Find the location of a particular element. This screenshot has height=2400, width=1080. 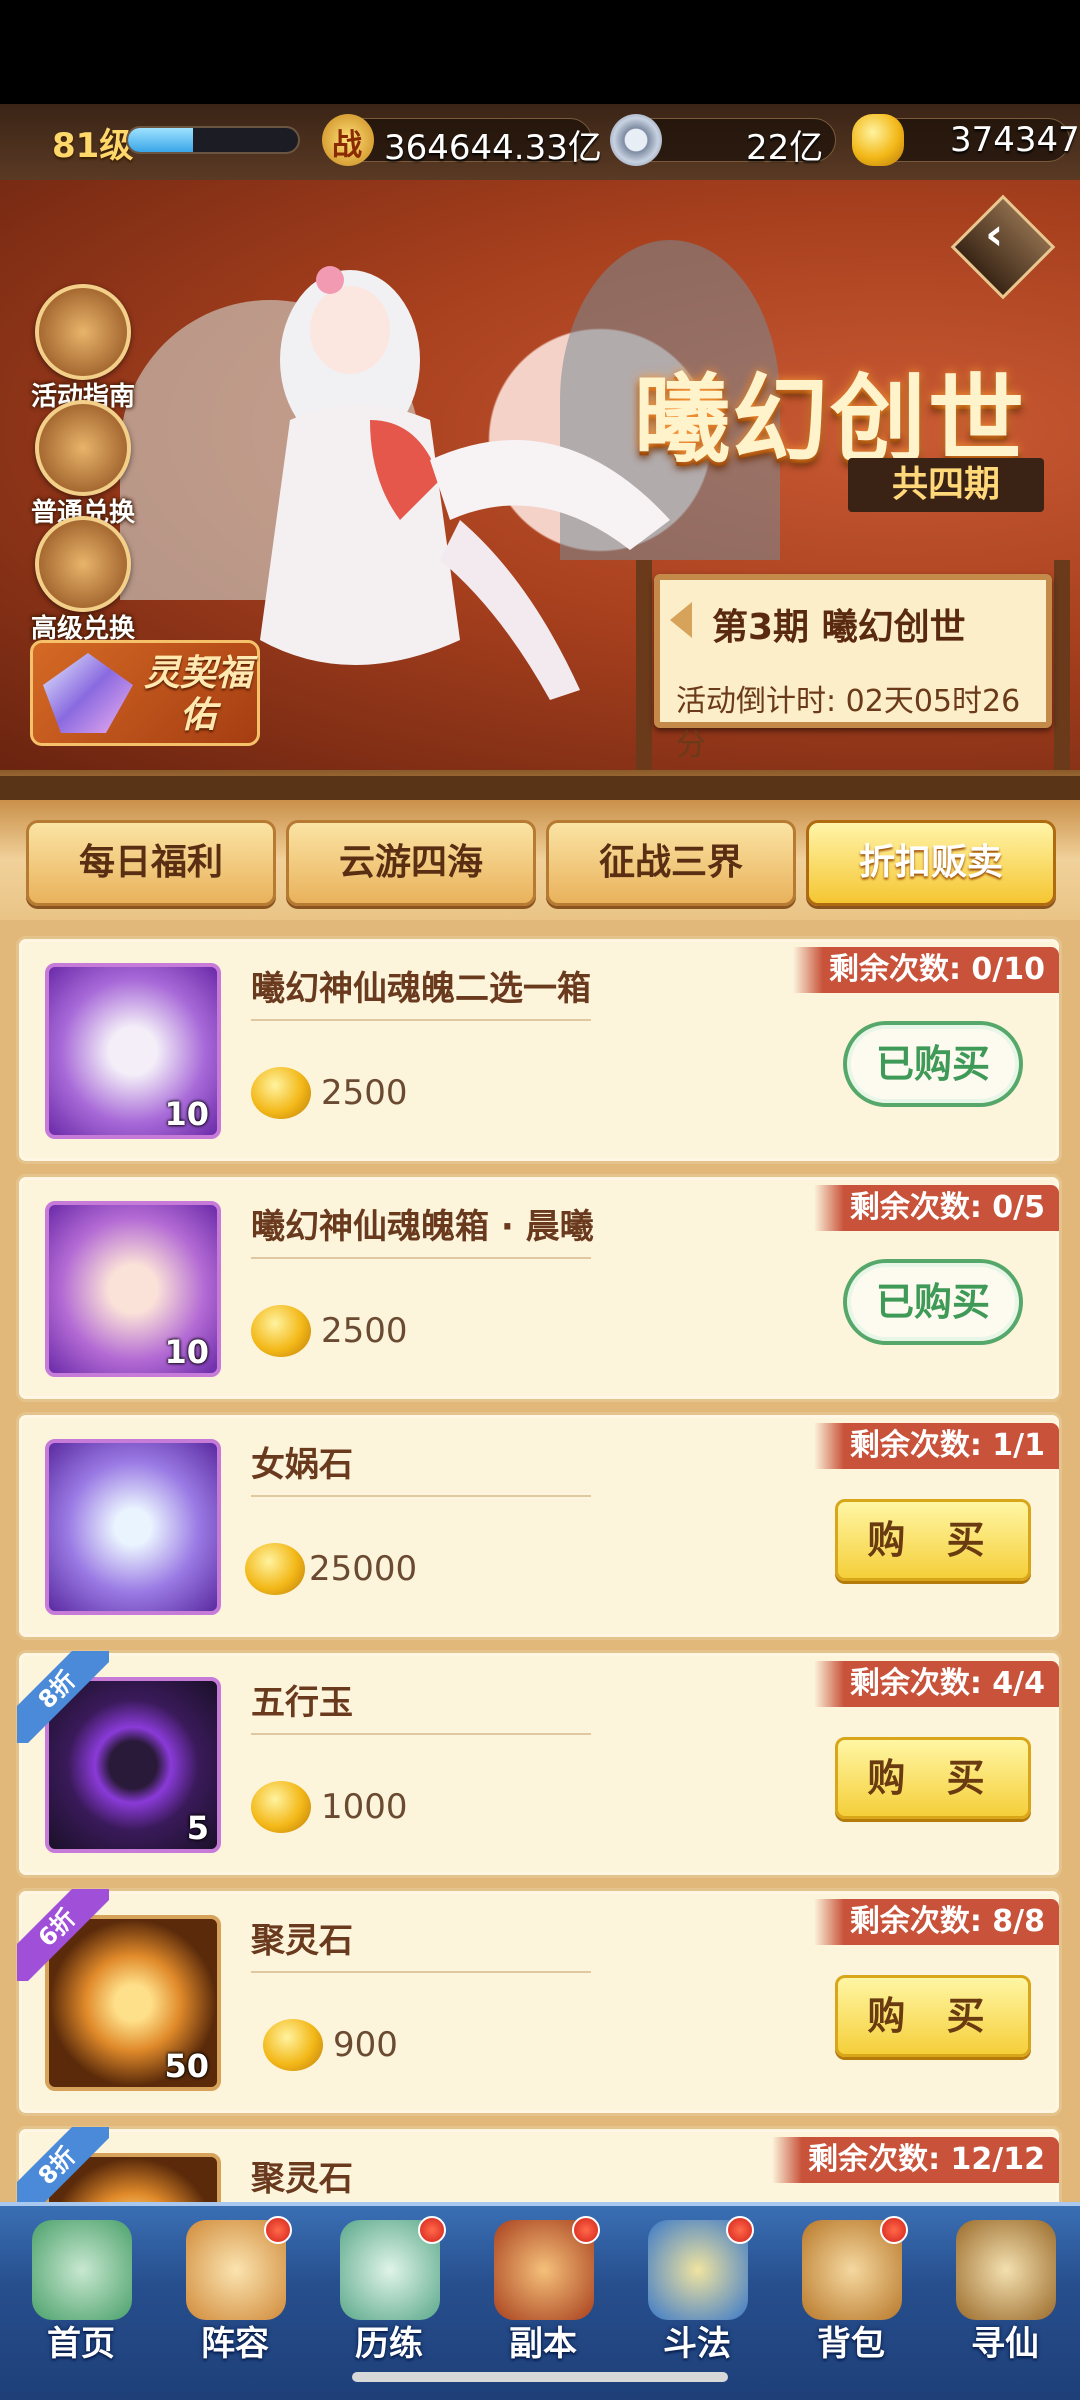

copper-coin-icon is located at coordinates (636, 140).